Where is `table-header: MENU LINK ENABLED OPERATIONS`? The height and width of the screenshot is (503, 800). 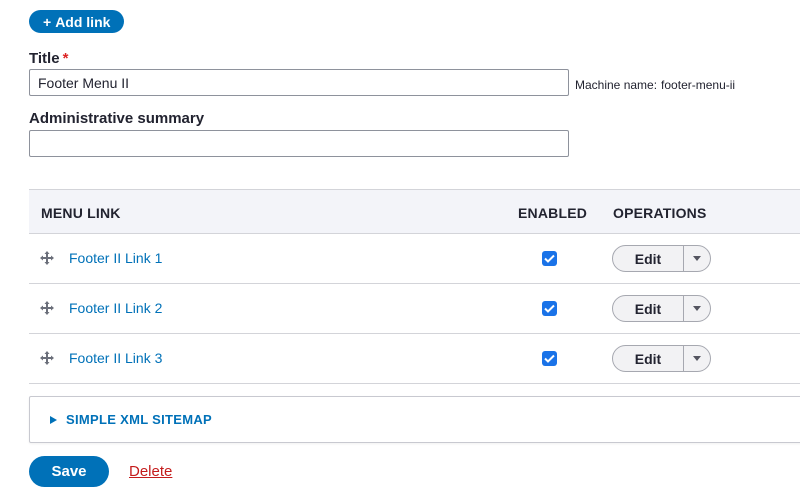 table-header: MENU LINK ENABLED OPERATIONS is located at coordinates (414, 212).